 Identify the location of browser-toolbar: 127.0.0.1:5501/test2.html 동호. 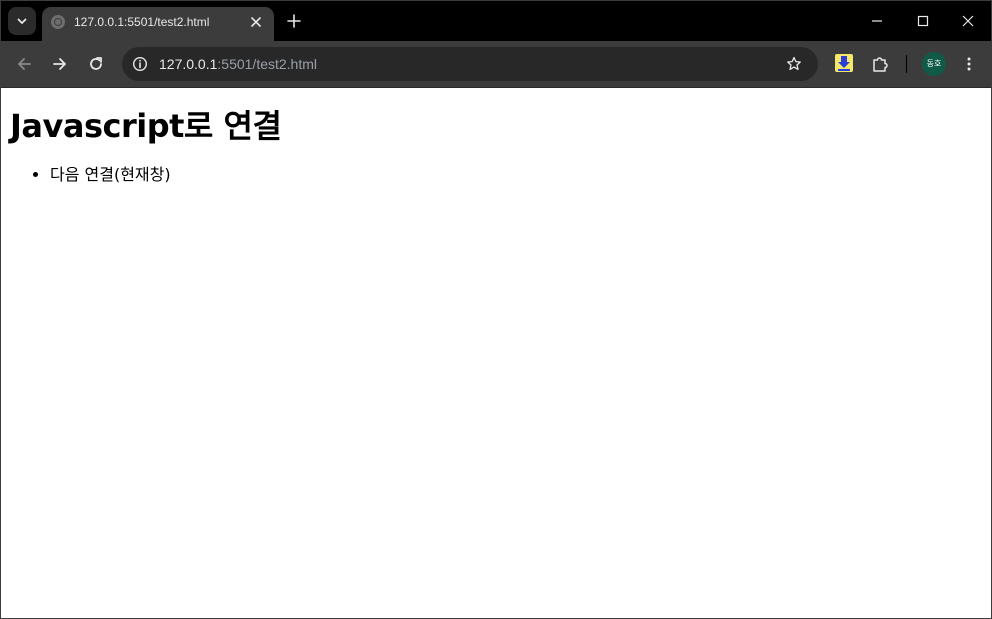
(496, 64).